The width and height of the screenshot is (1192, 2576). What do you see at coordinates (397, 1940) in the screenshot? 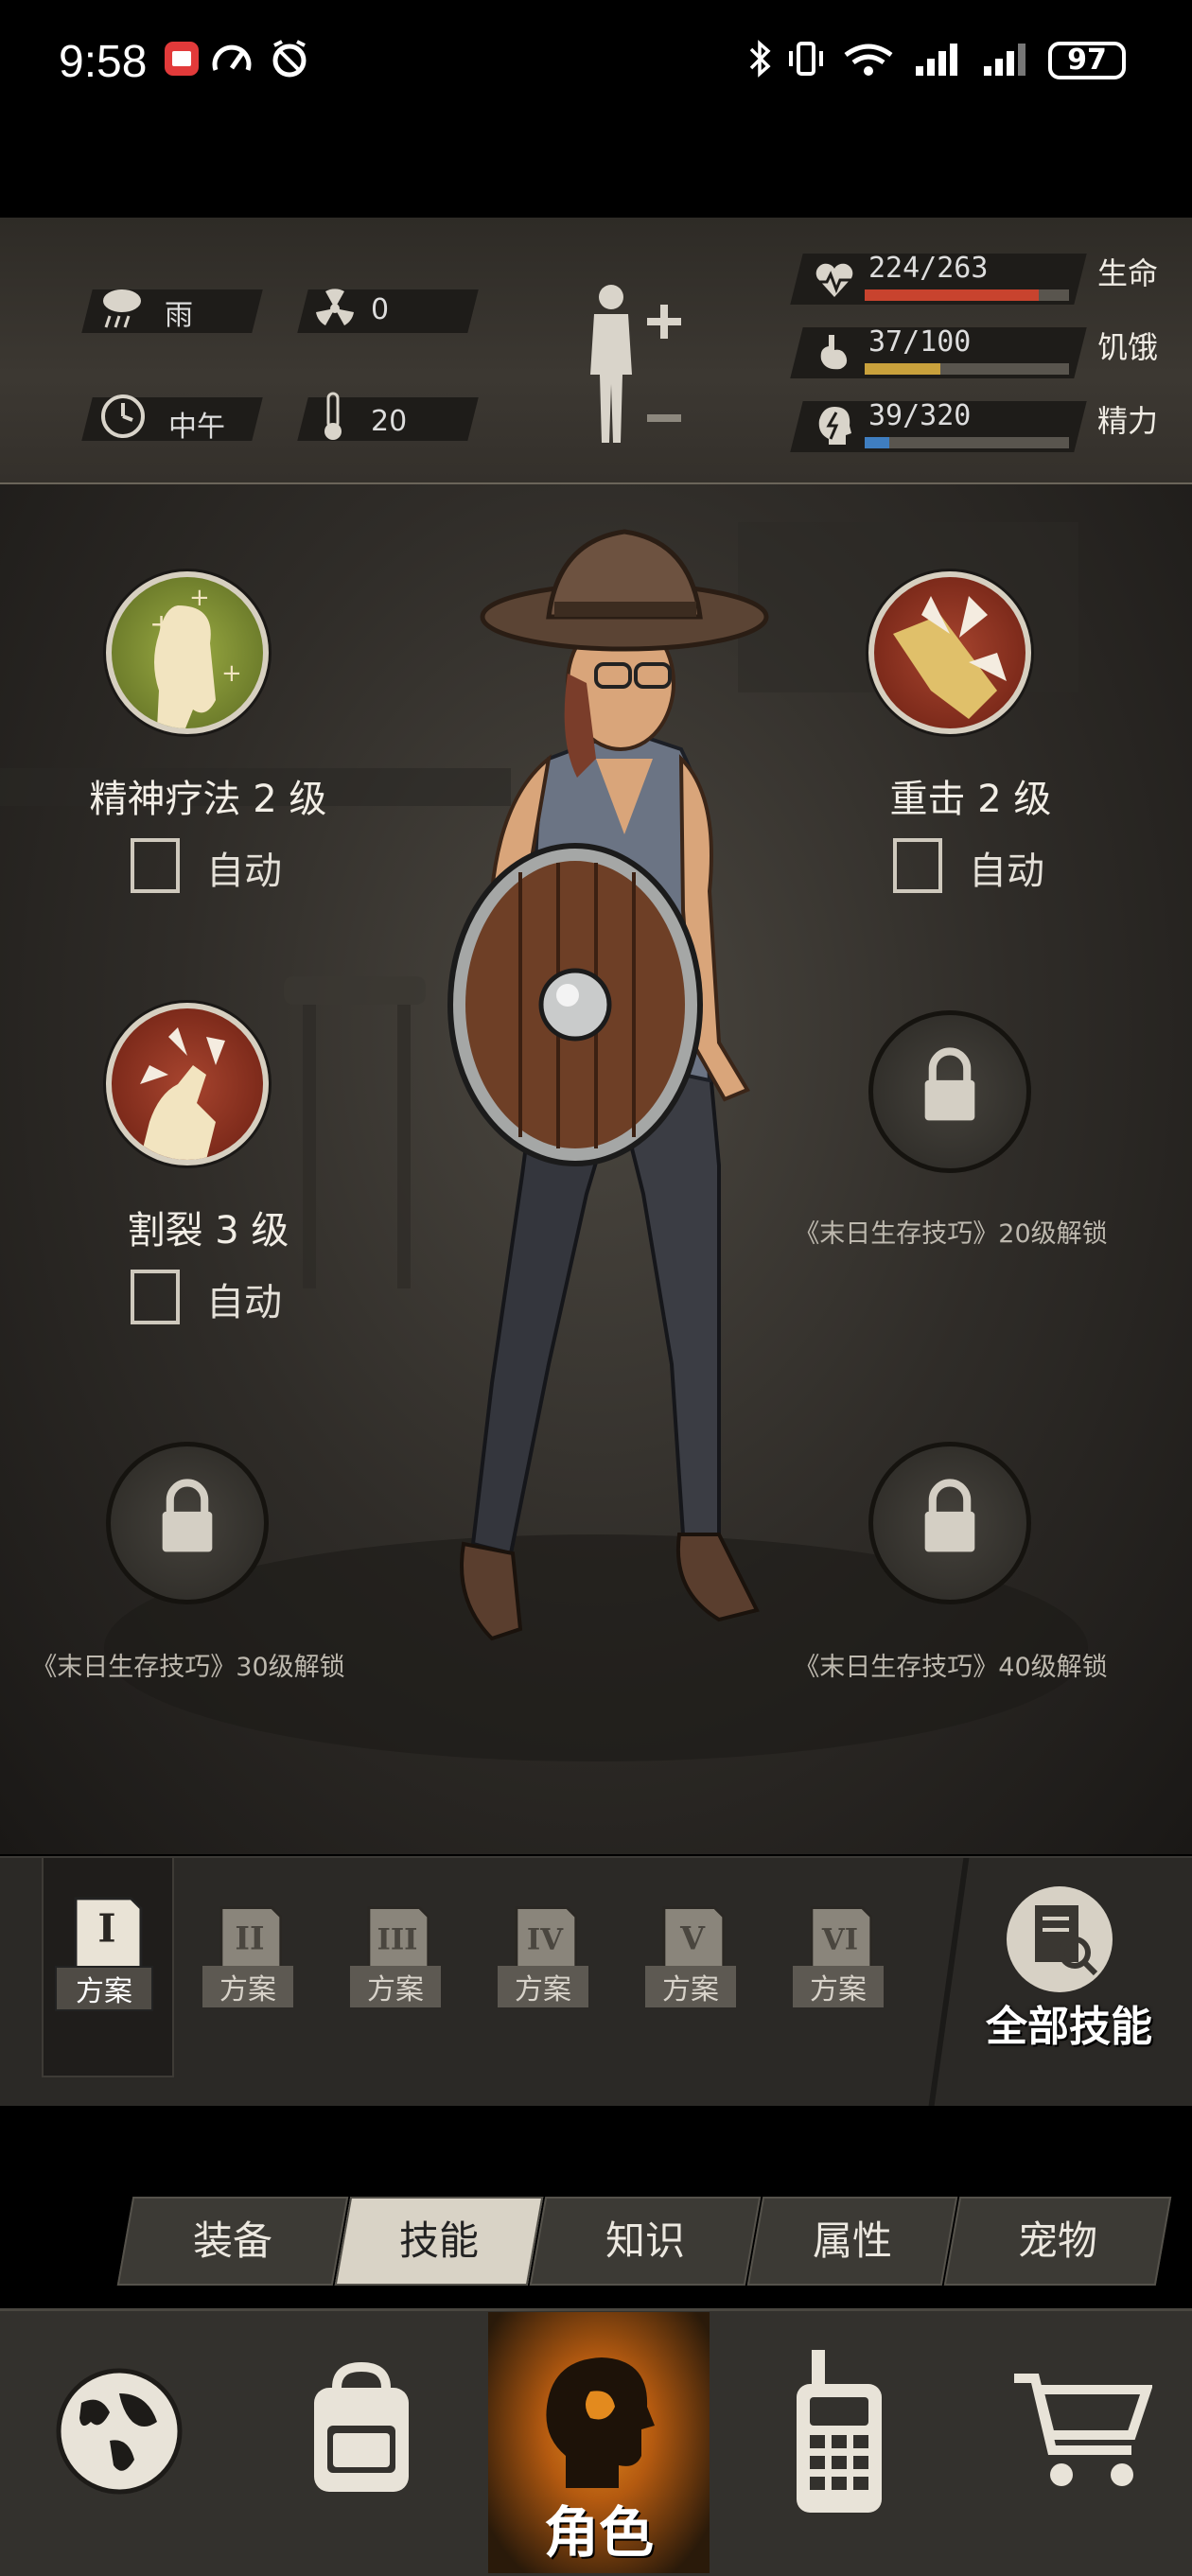
I see `scheme-numeral-3: III` at bounding box center [397, 1940].